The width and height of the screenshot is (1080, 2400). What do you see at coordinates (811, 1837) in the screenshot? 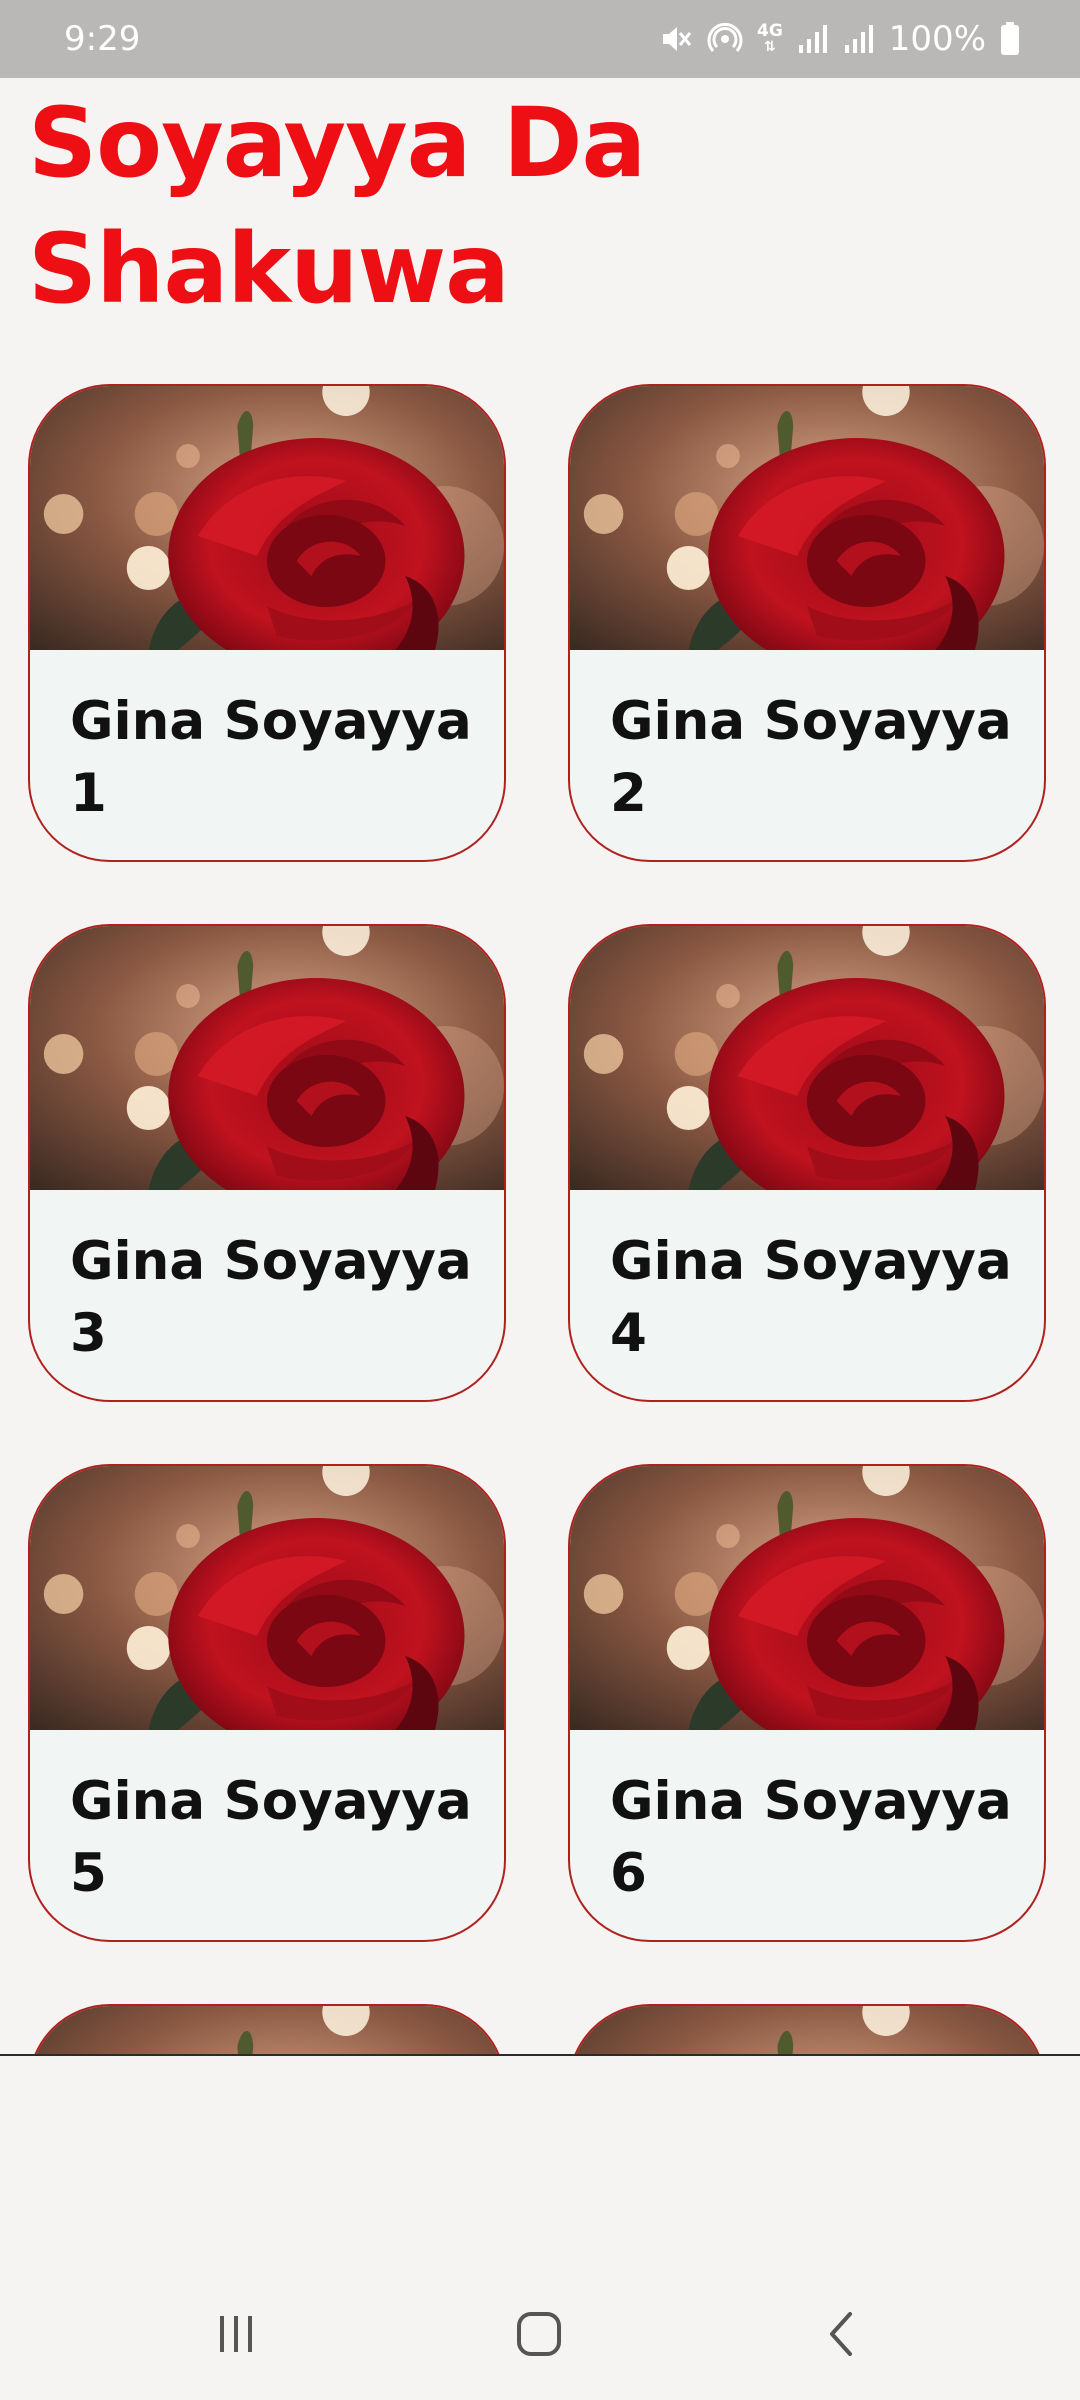
I see `card-label: Gina Soyayya 6` at bounding box center [811, 1837].